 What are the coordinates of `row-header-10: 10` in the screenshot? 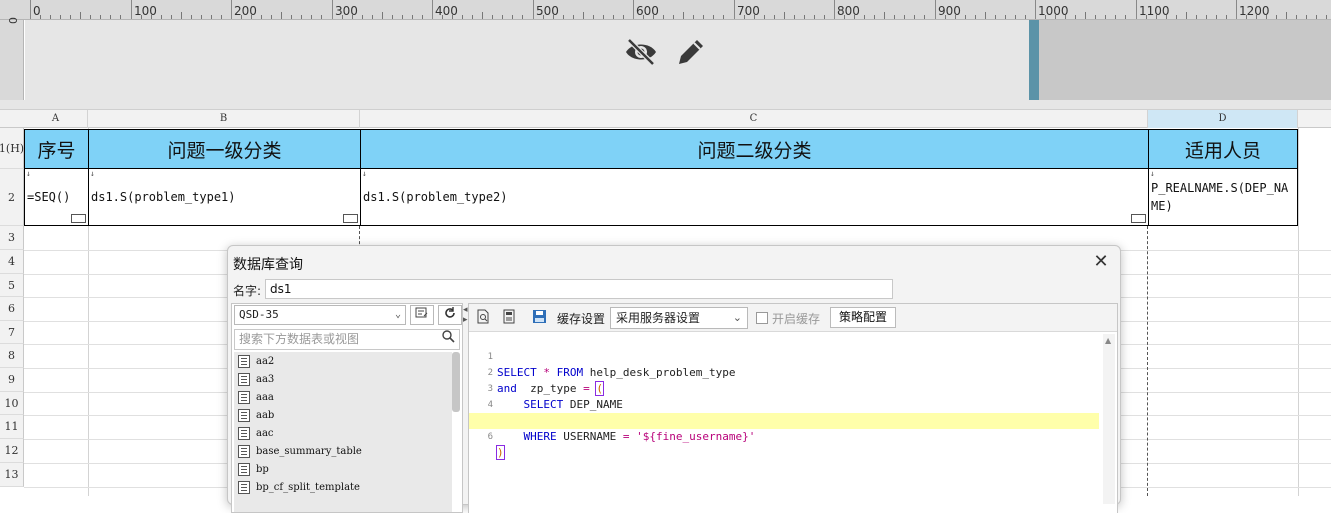 It's located at (12, 403).